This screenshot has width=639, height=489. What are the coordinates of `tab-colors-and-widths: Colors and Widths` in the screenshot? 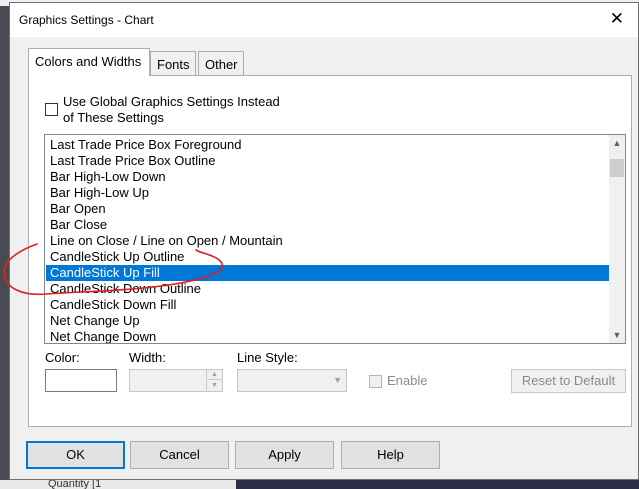 It's located at (89, 62).